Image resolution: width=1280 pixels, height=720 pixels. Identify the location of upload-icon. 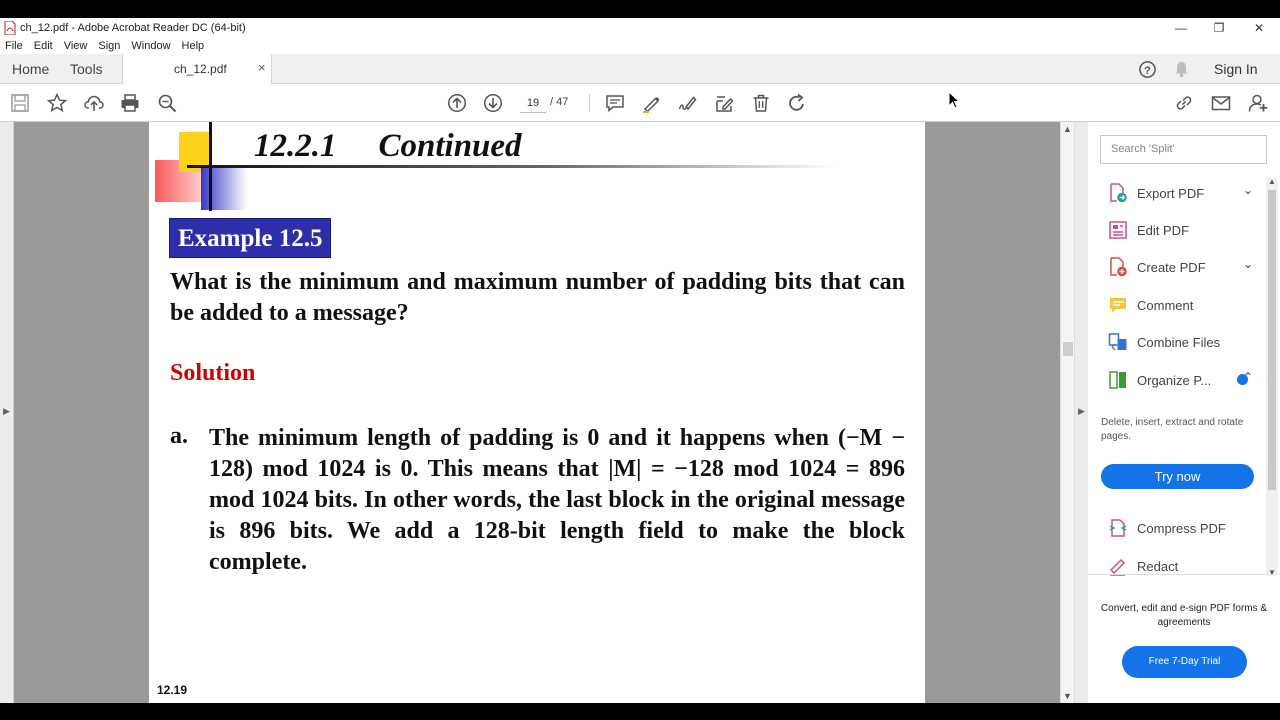
(94, 103).